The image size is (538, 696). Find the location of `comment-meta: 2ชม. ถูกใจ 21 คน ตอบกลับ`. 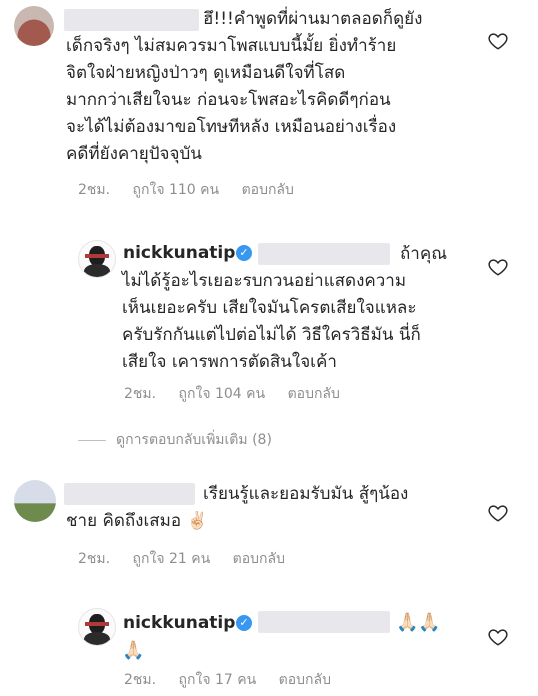

comment-meta: 2ชม. ถูกใจ 21 คน ตอบกลับ is located at coordinates (190, 559).